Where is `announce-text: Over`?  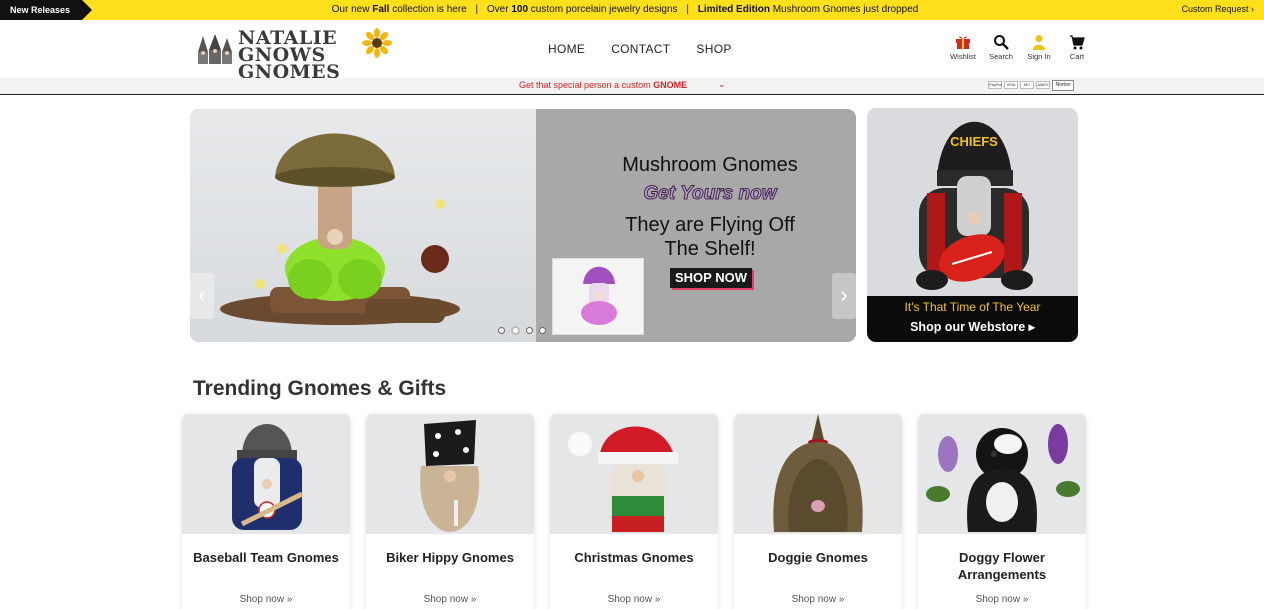 announce-text: Over is located at coordinates (499, 9).